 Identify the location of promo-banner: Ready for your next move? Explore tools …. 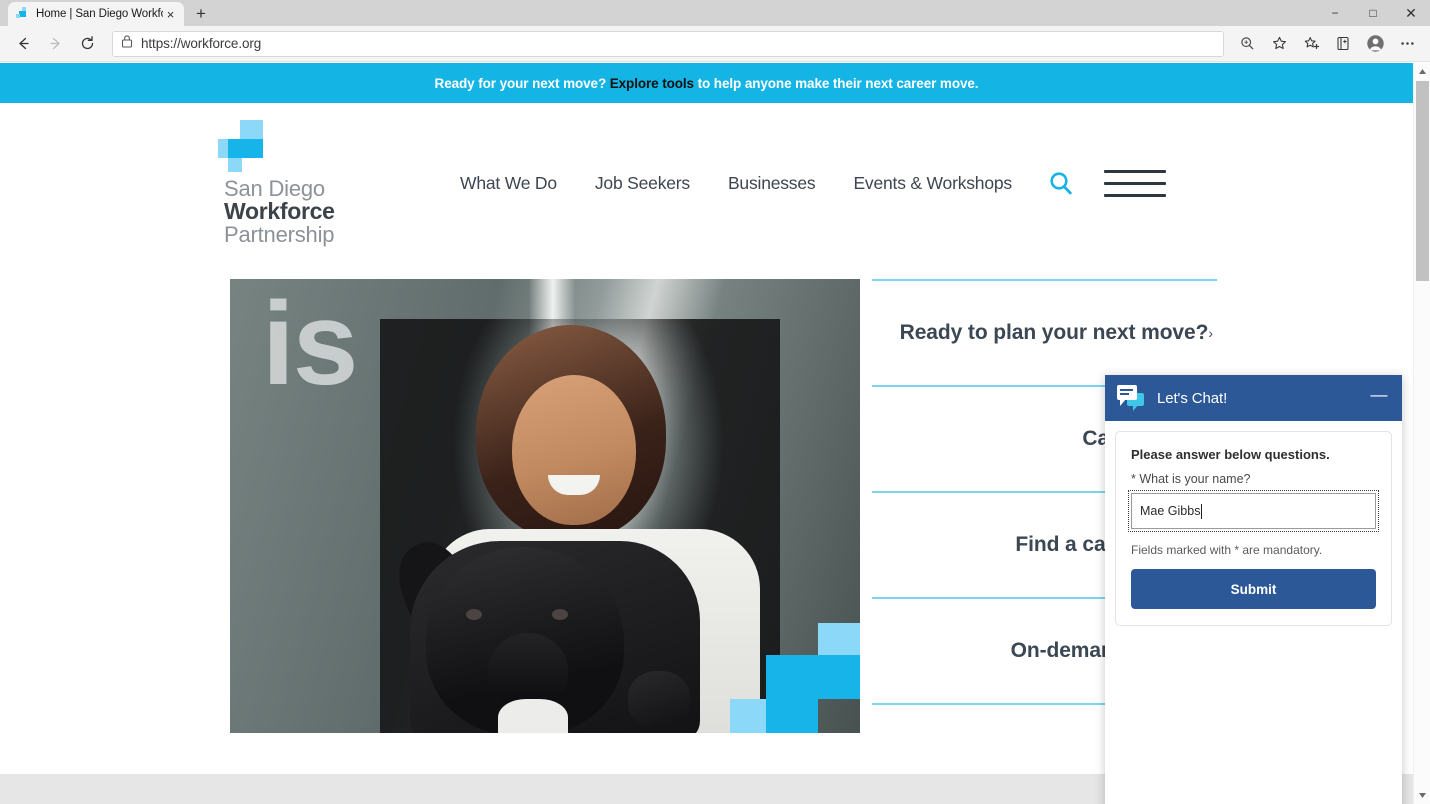
(706, 83).